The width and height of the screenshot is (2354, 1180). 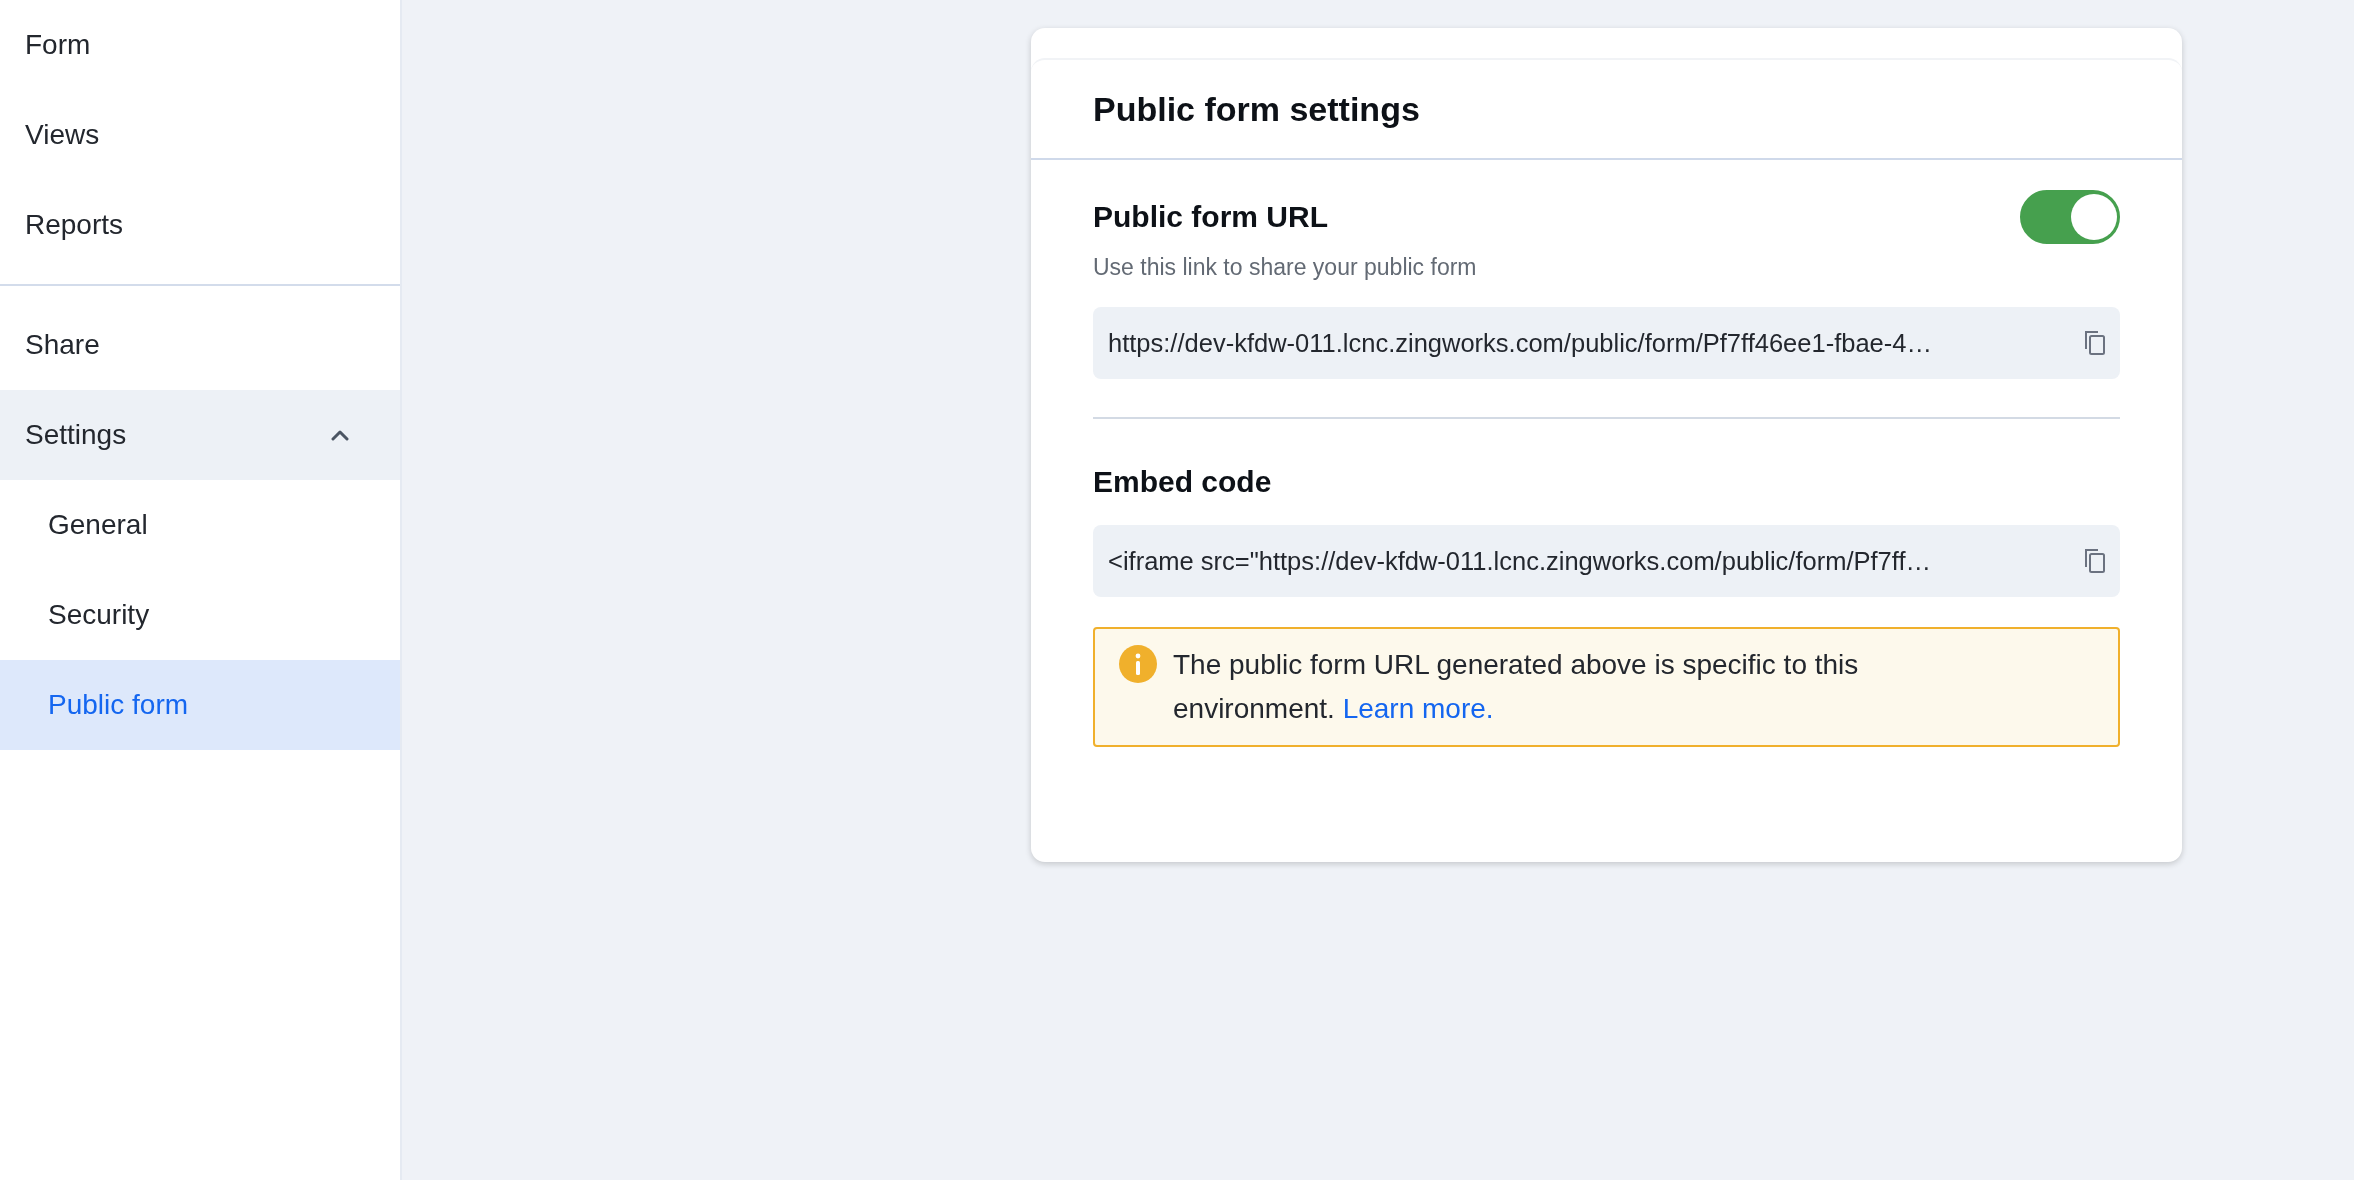 I want to click on section-heading: Public form URL, so click(x=1210, y=217).